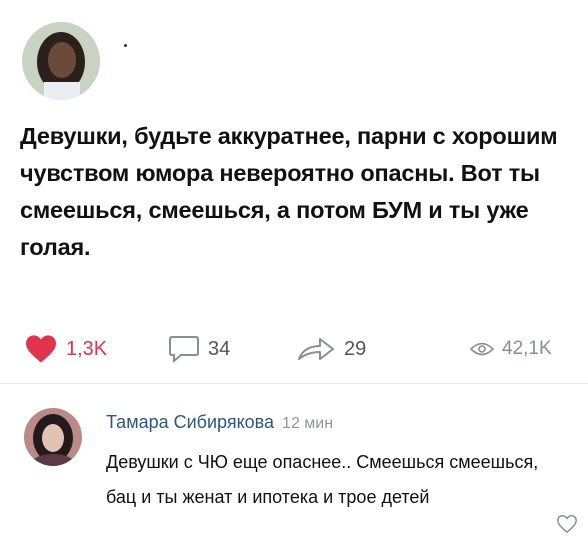 The image size is (588, 553). Describe the element at coordinates (61, 61) in the screenshot. I see `post-author-avatar` at that location.